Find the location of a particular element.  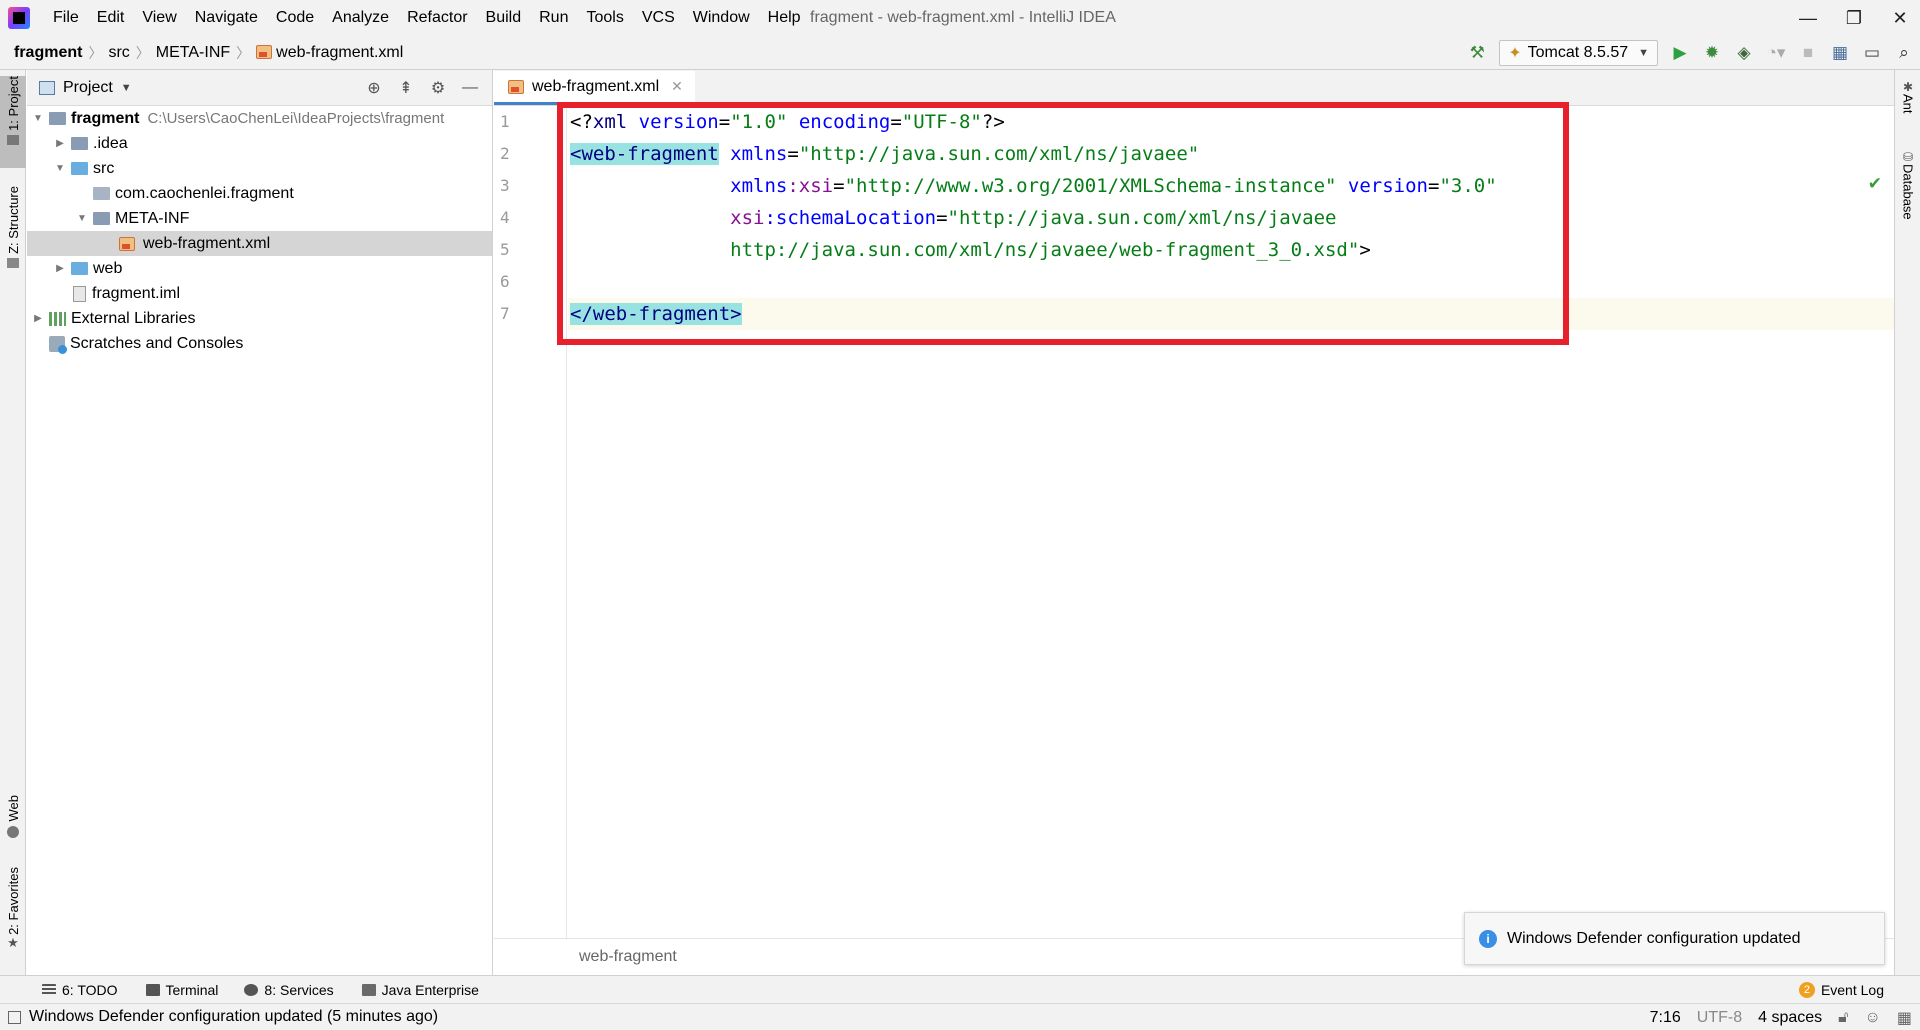

indent-setting: 4 spaces is located at coordinates (1790, 1018).